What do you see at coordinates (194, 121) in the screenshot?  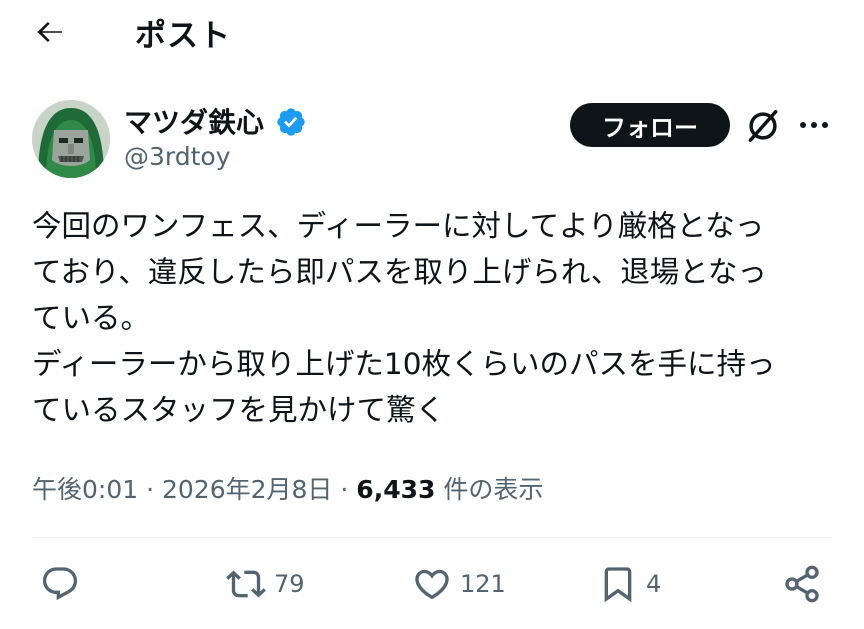 I see `author-name: マツダ鉄心` at bounding box center [194, 121].